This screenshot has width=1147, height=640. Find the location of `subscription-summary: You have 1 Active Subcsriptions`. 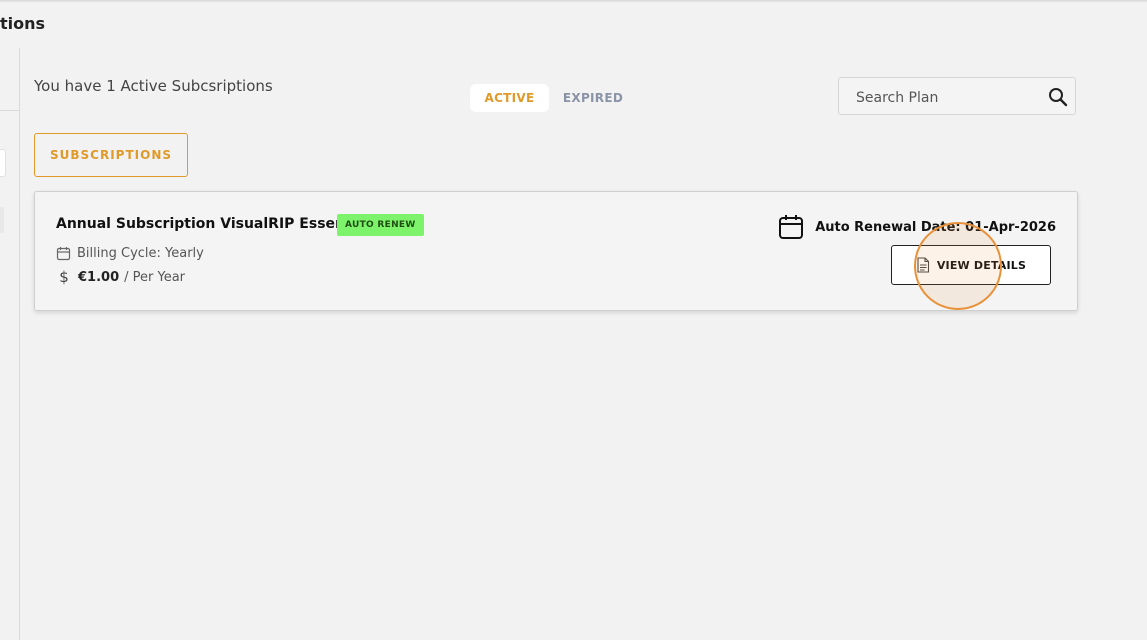

subscription-summary: You have 1 Active Subcsriptions is located at coordinates (153, 86).